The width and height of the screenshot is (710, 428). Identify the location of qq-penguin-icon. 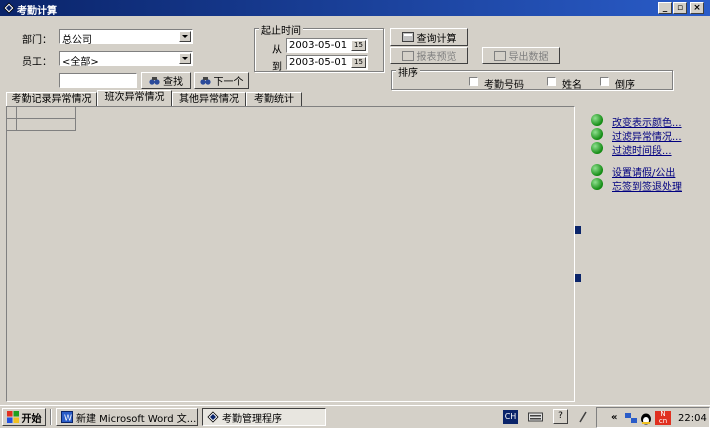
(646, 418).